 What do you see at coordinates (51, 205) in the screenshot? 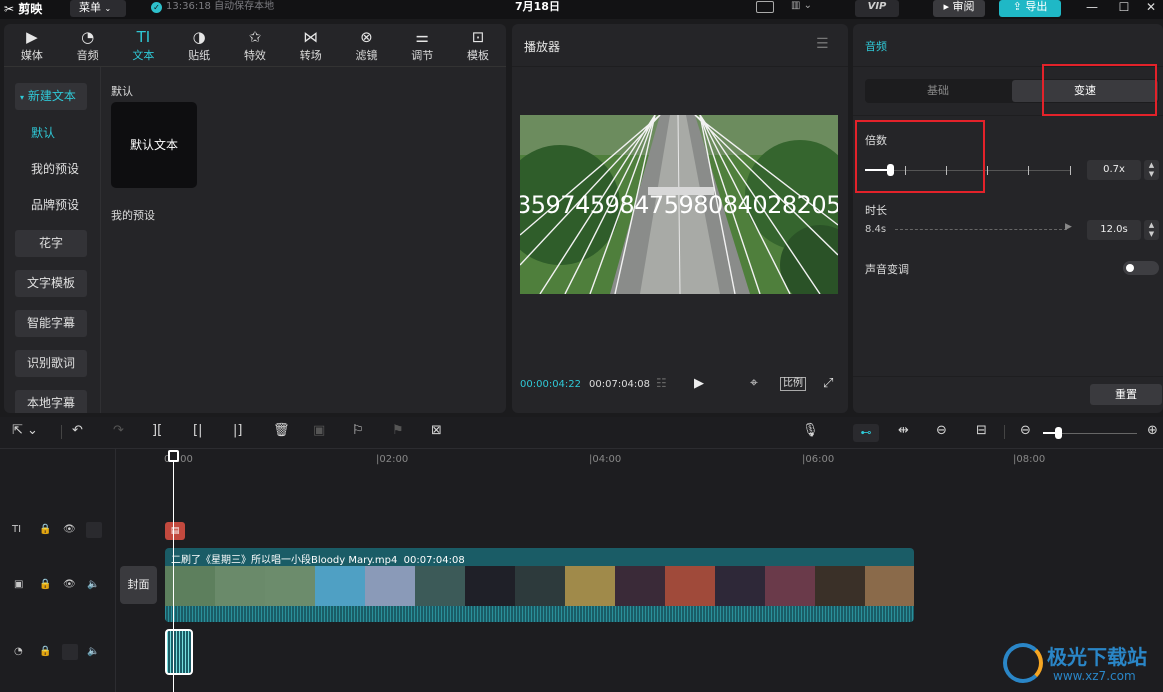
I see `sidebar-item-brand-presets: 品牌预设` at bounding box center [51, 205].